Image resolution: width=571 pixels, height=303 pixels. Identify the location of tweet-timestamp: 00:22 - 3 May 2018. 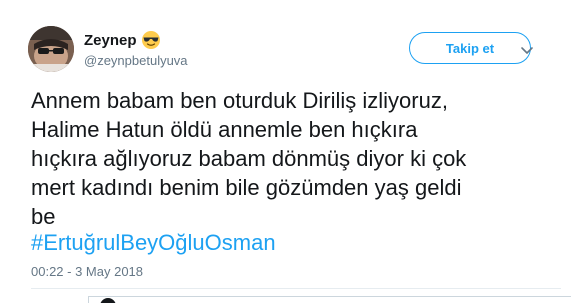
(87, 271).